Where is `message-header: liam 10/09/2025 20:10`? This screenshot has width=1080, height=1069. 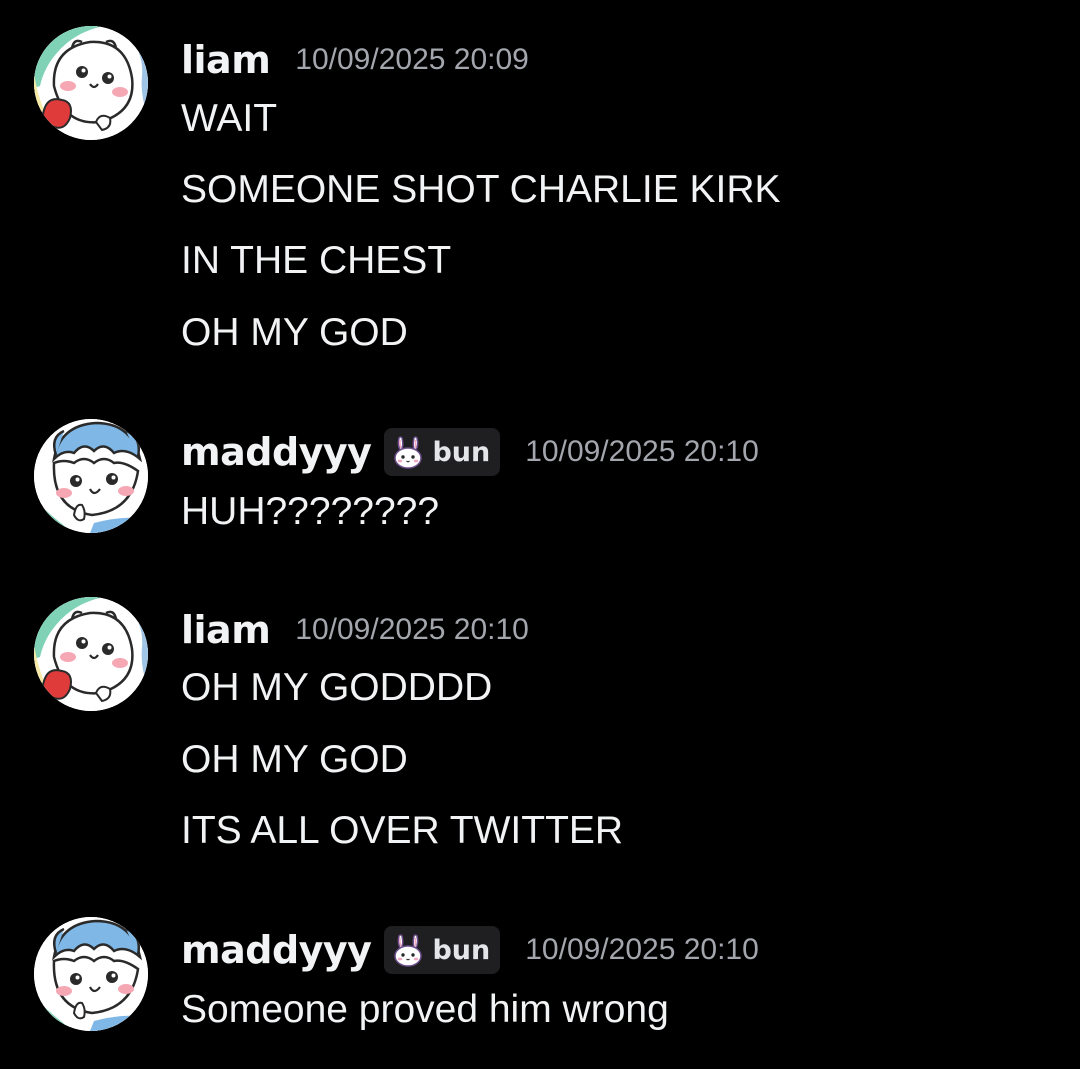 message-header: liam 10/09/2025 20:10 is located at coordinates (355, 630).